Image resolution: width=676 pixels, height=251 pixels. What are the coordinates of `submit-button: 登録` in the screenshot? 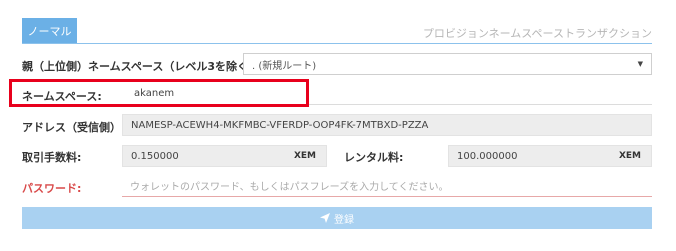 It's located at (337, 218).